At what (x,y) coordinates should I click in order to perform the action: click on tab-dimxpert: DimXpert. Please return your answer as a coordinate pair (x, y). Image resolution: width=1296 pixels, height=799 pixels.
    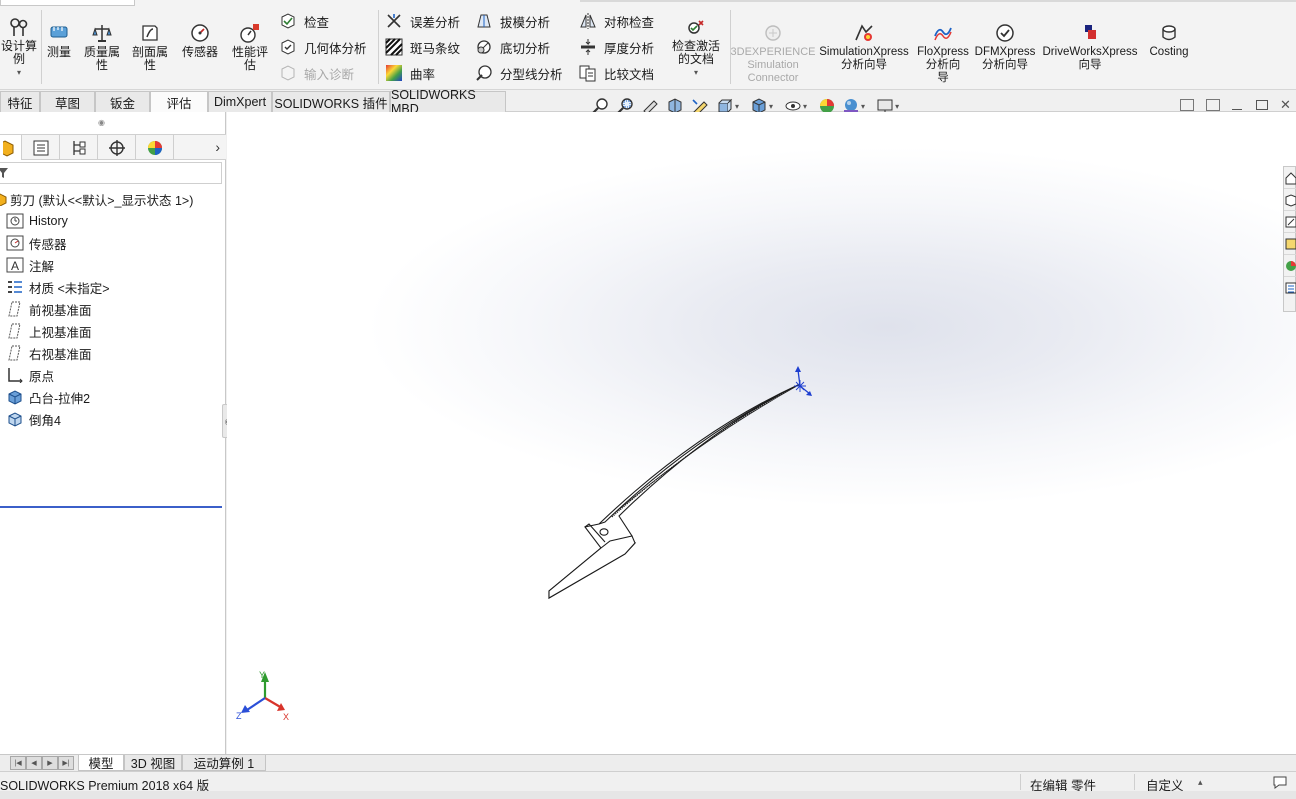
    Looking at the image, I should click on (240, 101).